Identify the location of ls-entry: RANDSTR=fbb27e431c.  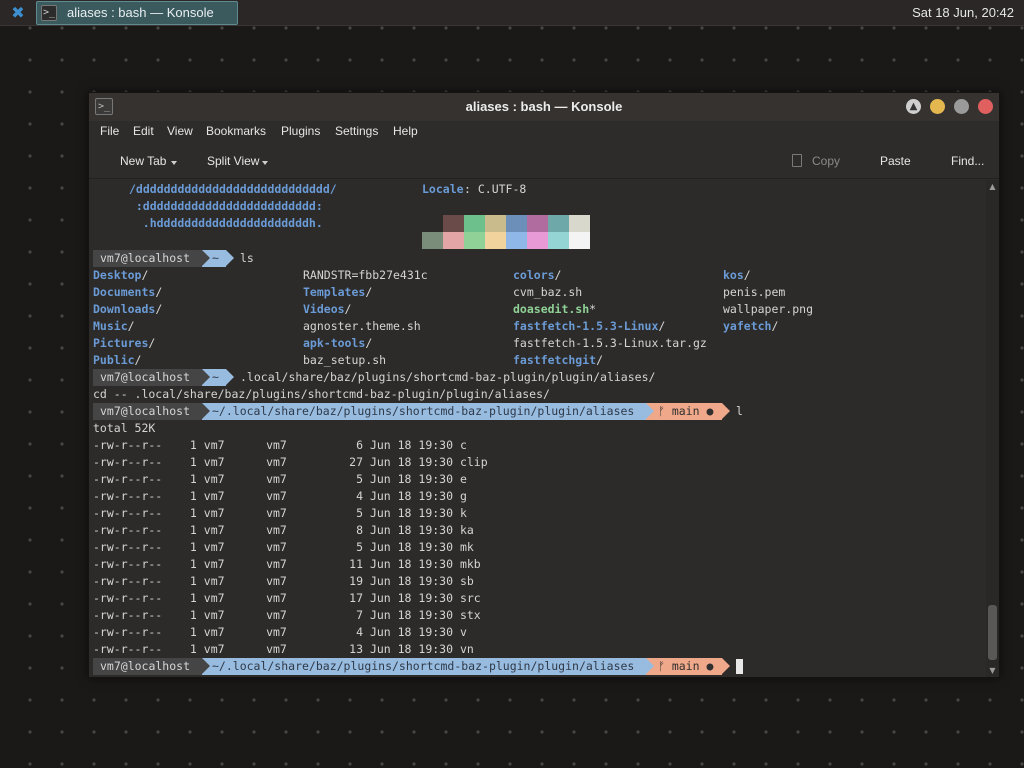
(365, 275).